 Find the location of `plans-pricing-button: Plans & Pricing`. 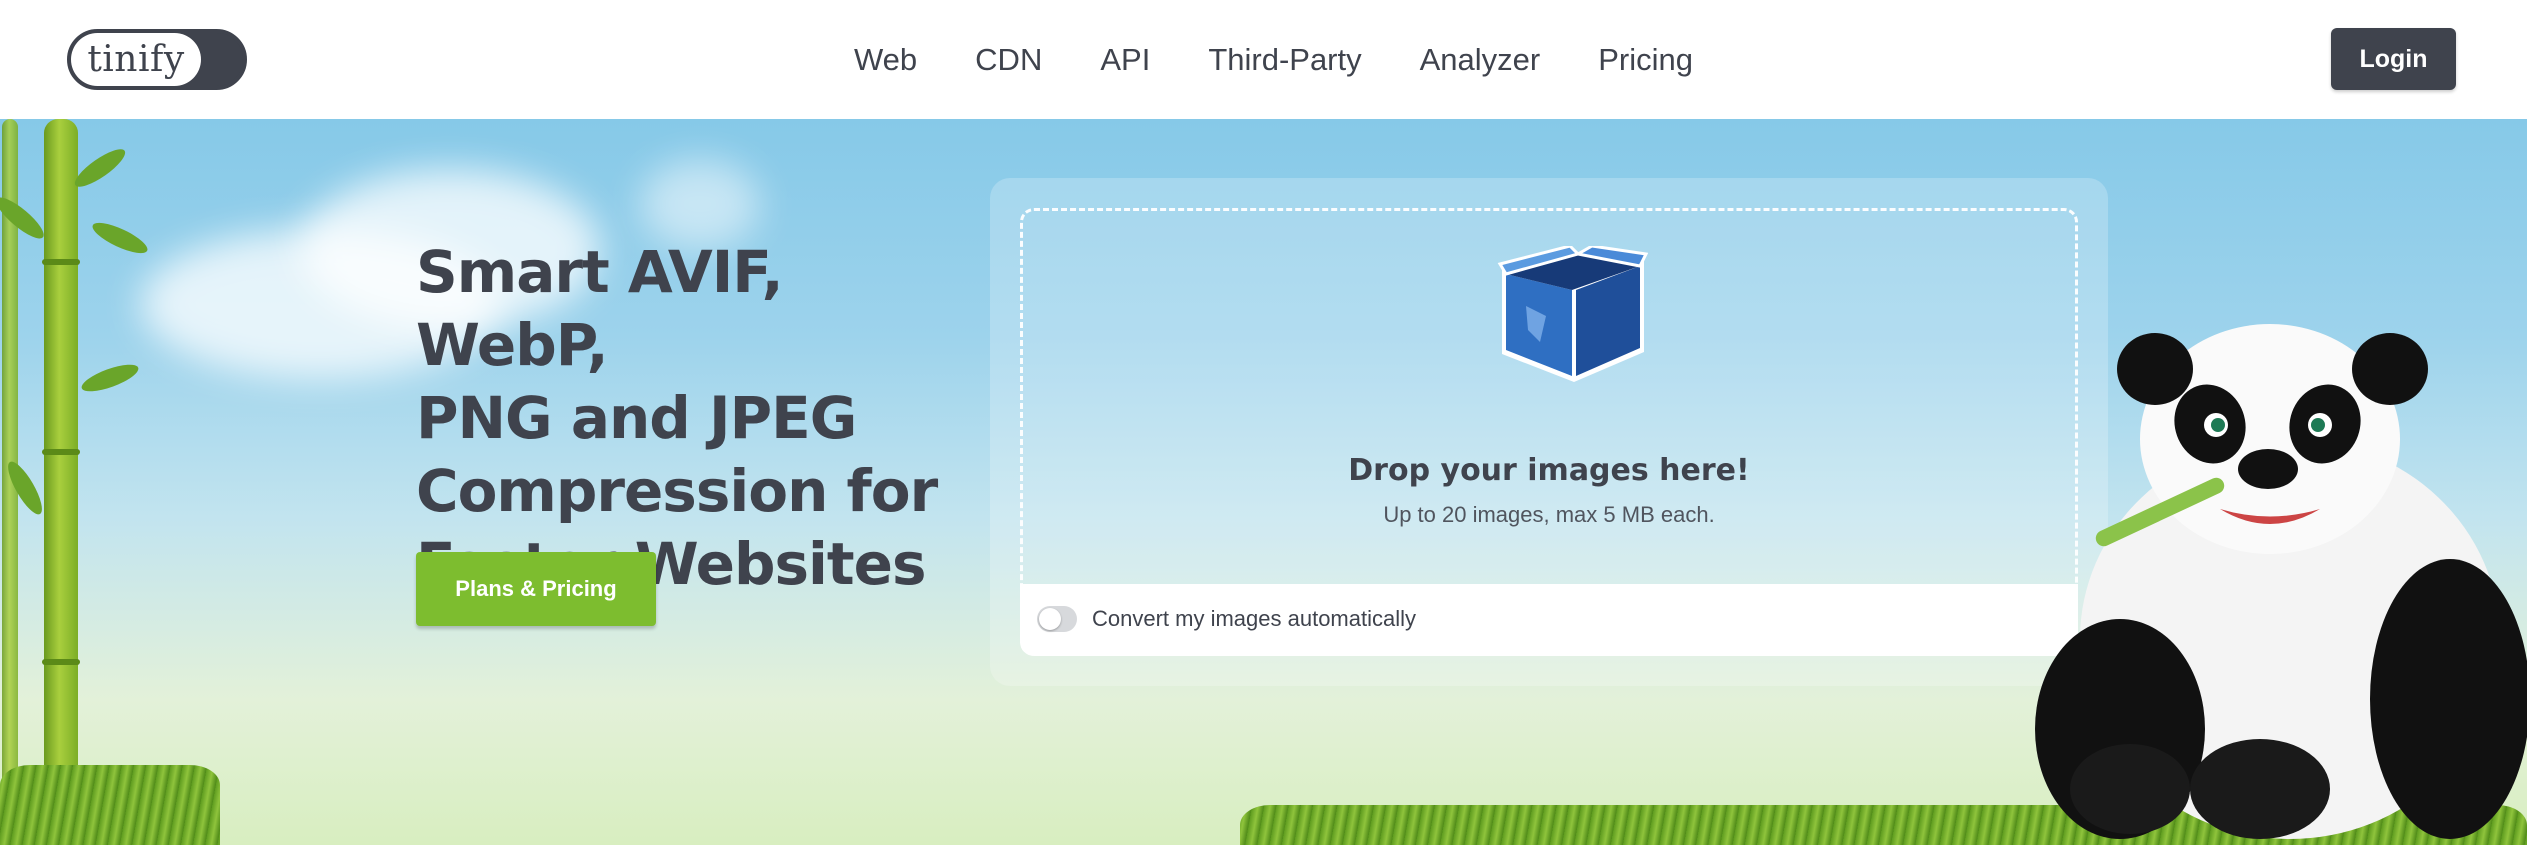

plans-pricing-button: Plans & Pricing is located at coordinates (536, 589).